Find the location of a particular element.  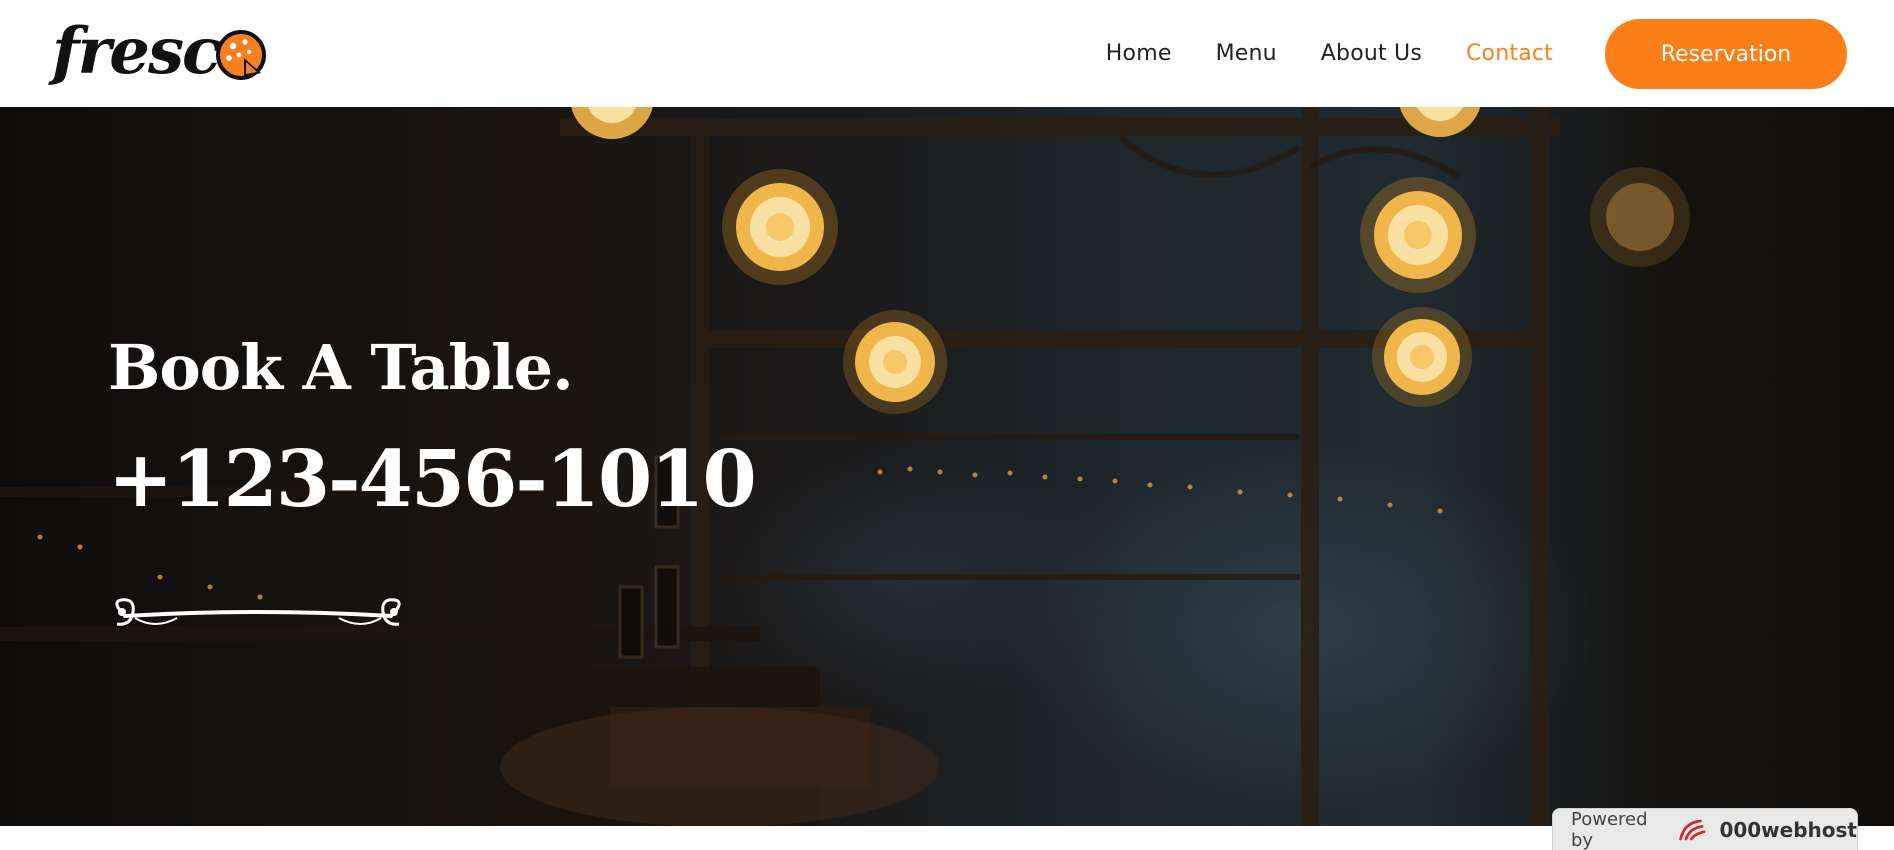

hero-content: Book A Table. +123-456-1010 is located at coordinates (432, 425).